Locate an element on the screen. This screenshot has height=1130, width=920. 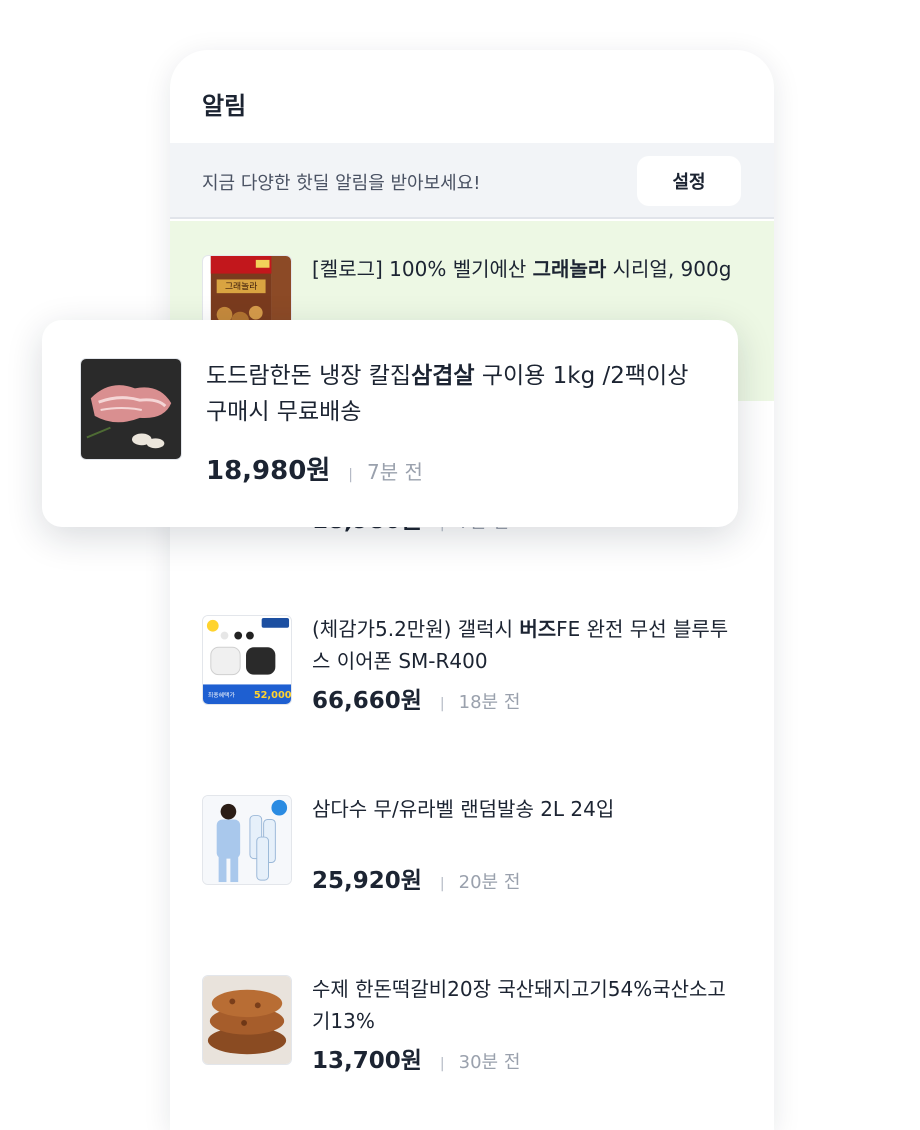
title-keyword: 그래놀라 is located at coordinates (569, 269).